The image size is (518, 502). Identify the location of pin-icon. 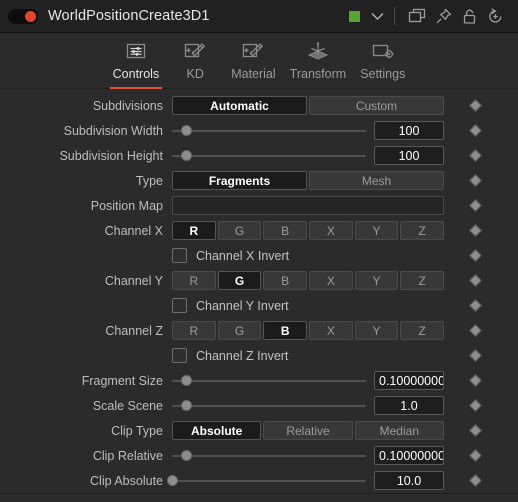
(443, 16).